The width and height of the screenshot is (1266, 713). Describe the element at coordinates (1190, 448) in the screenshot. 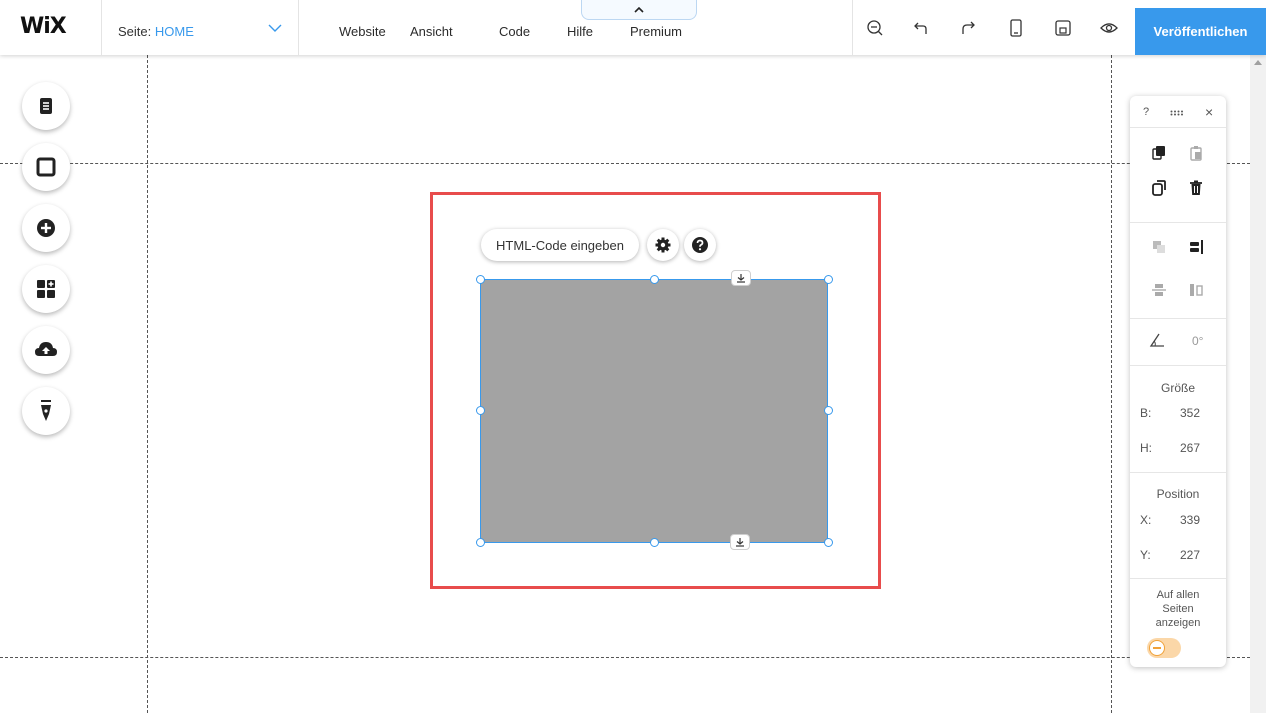

I see `height-input: 267` at that location.